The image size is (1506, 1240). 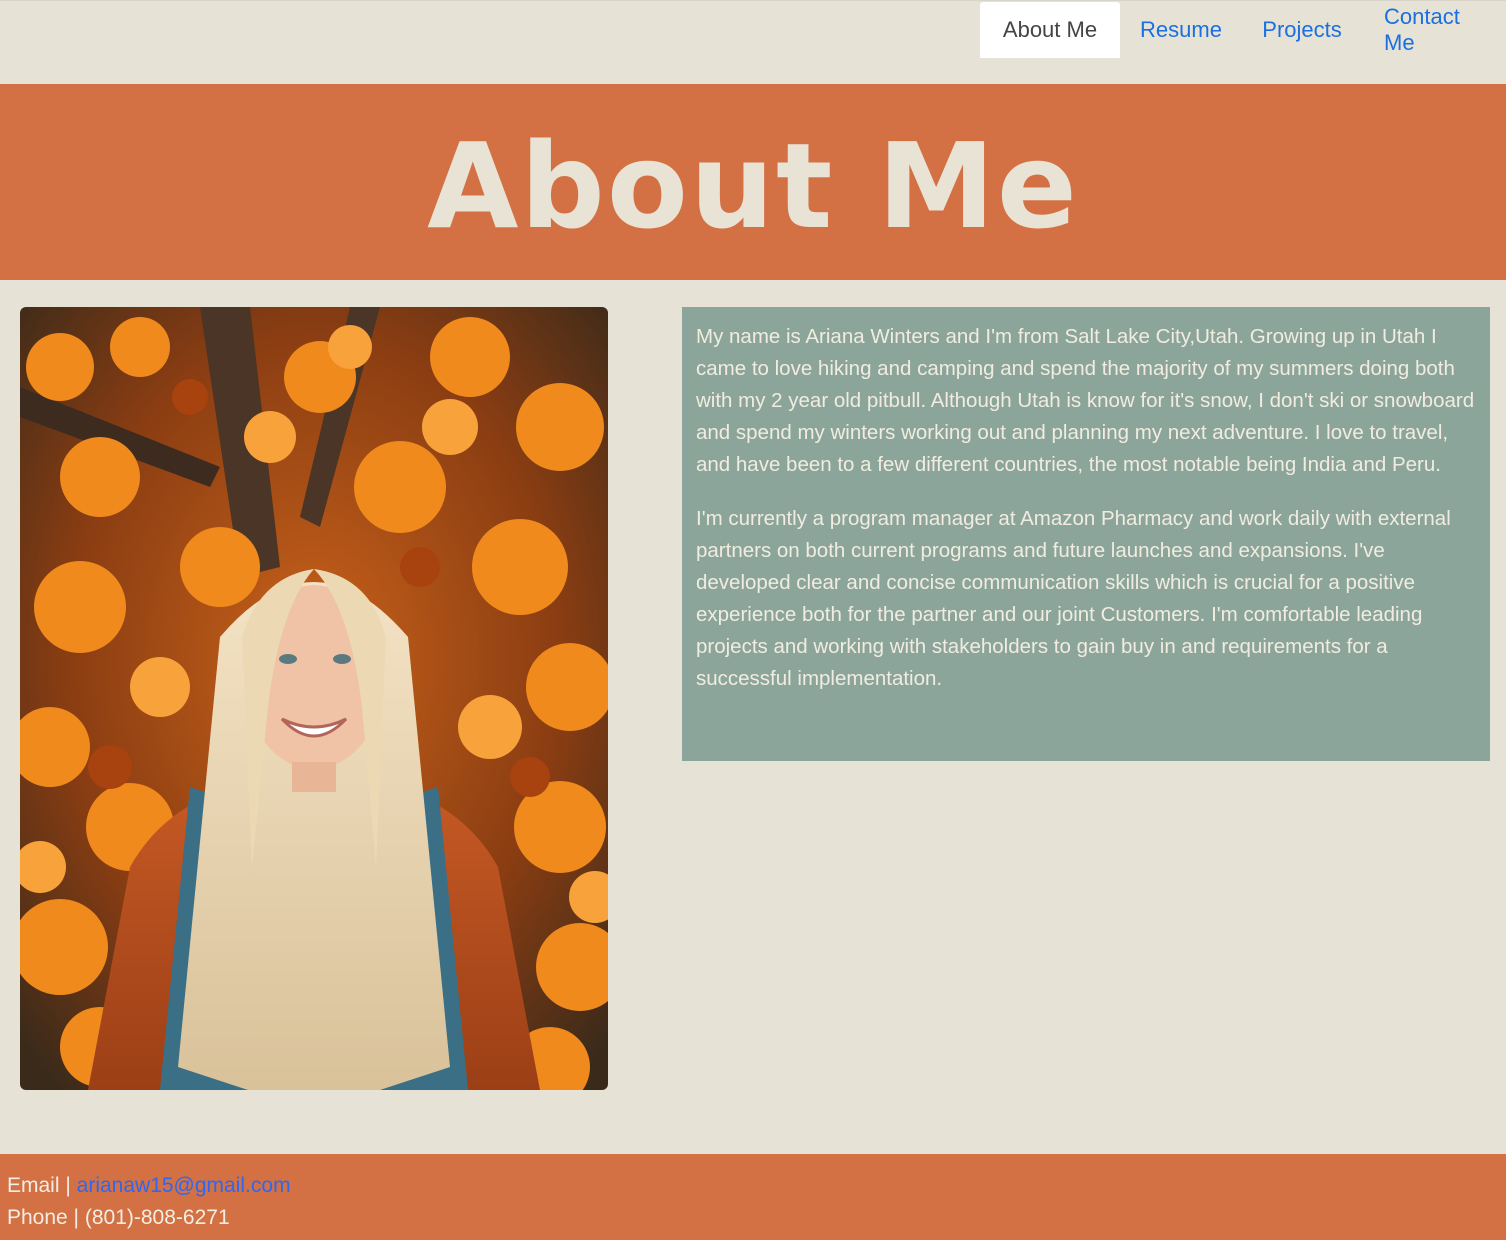 I want to click on email-label: Email |, so click(x=39, y=1185).